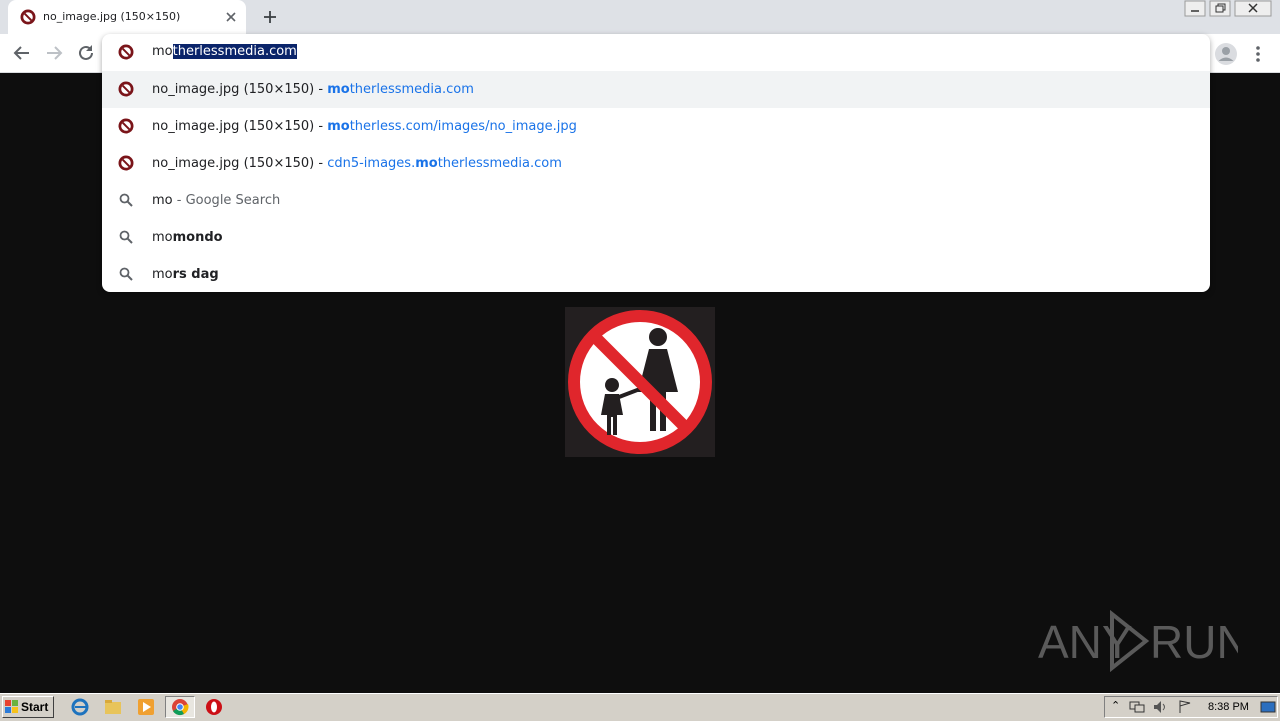 Image resolution: width=1280 pixels, height=721 pixels. I want to click on suggestion-url: cdn5-images.motherlessmedia.com, so click(444, 163).